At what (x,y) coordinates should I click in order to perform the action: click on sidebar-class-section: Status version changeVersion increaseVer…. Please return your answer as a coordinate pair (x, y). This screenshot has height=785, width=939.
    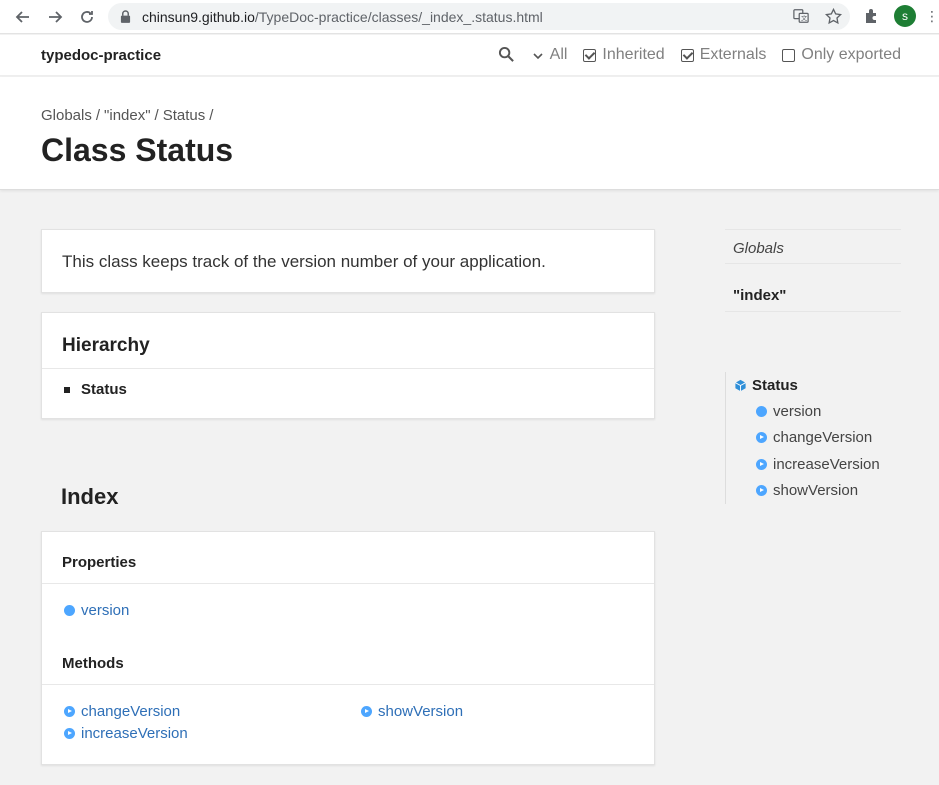
    Looking at the image, I should click on (813, 438).